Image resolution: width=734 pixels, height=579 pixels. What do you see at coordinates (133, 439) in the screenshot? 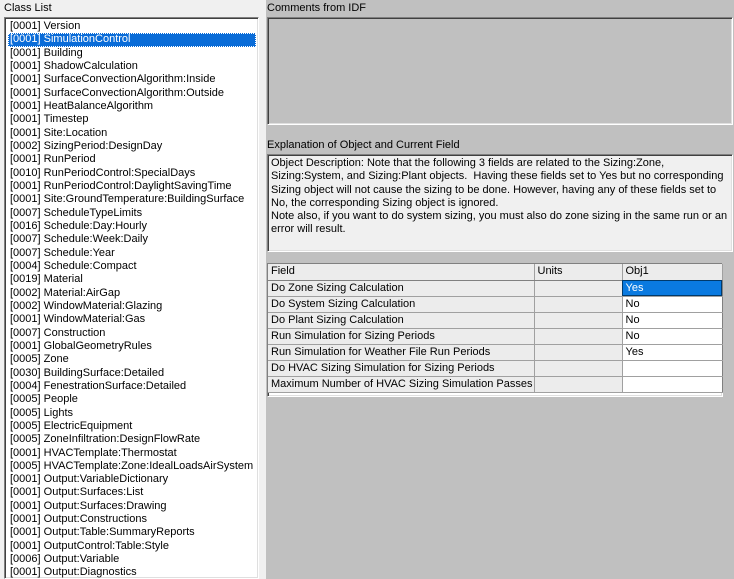
I see `class-list-item: [0005] ZoneInfiltration:DesignFlowRate` at bounding box center [133, 439].